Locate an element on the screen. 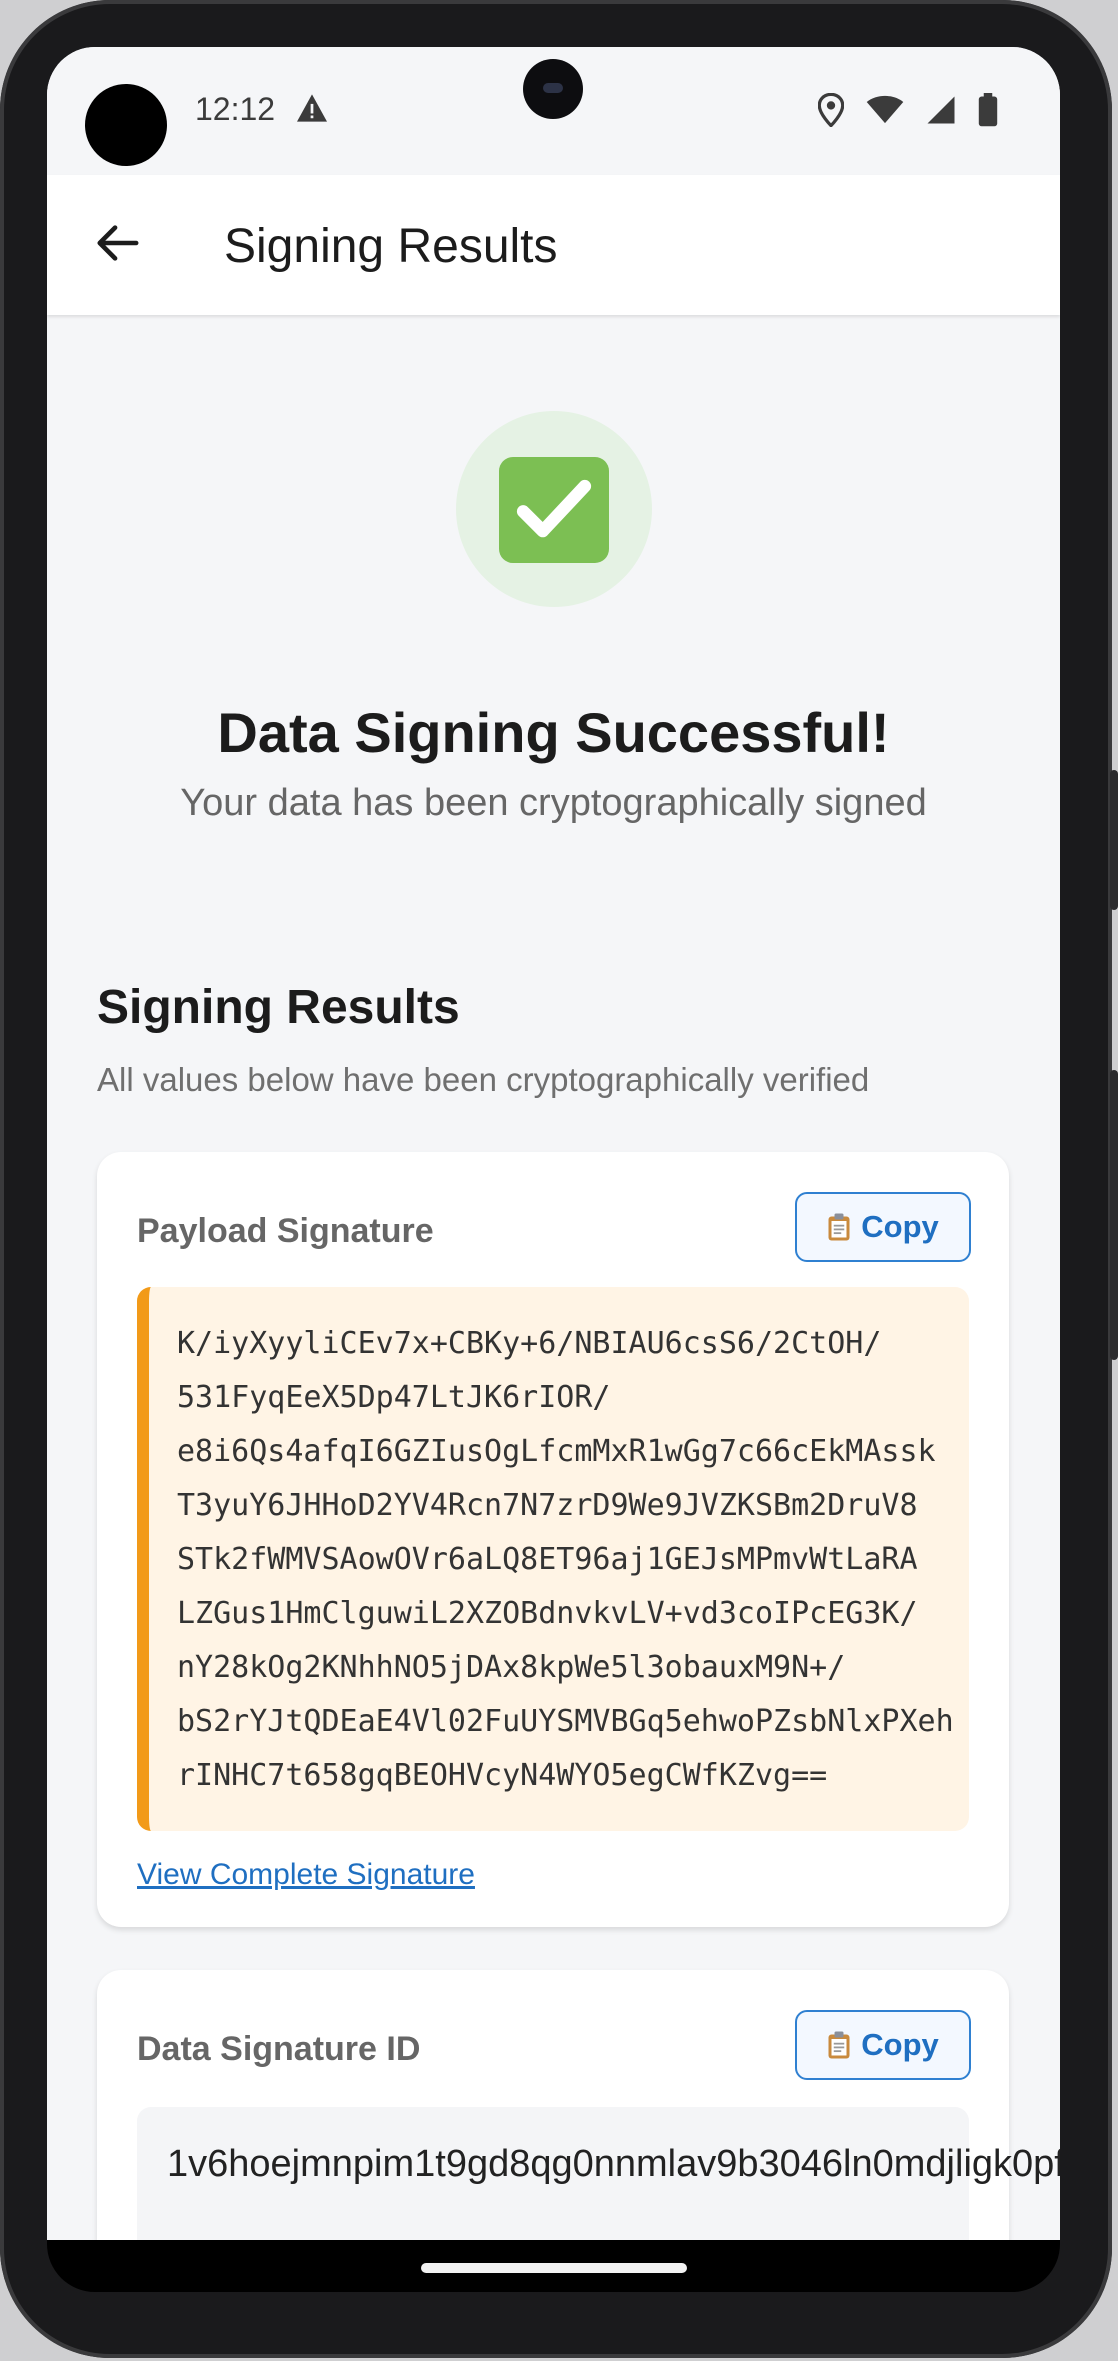 This screenshot has height=2361, width=1118. battery-icon is located at coordinates (988, 110).